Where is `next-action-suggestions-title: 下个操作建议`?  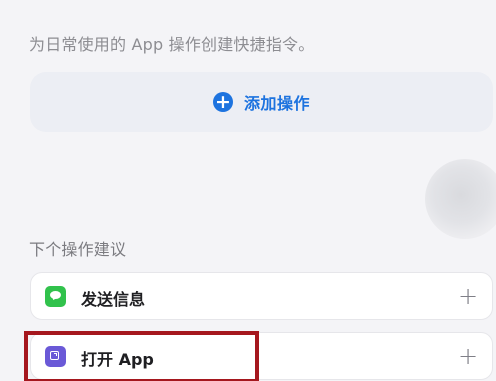 next-action-suggestions-title: 下个操作建议 is located at coordinates (78, 249).